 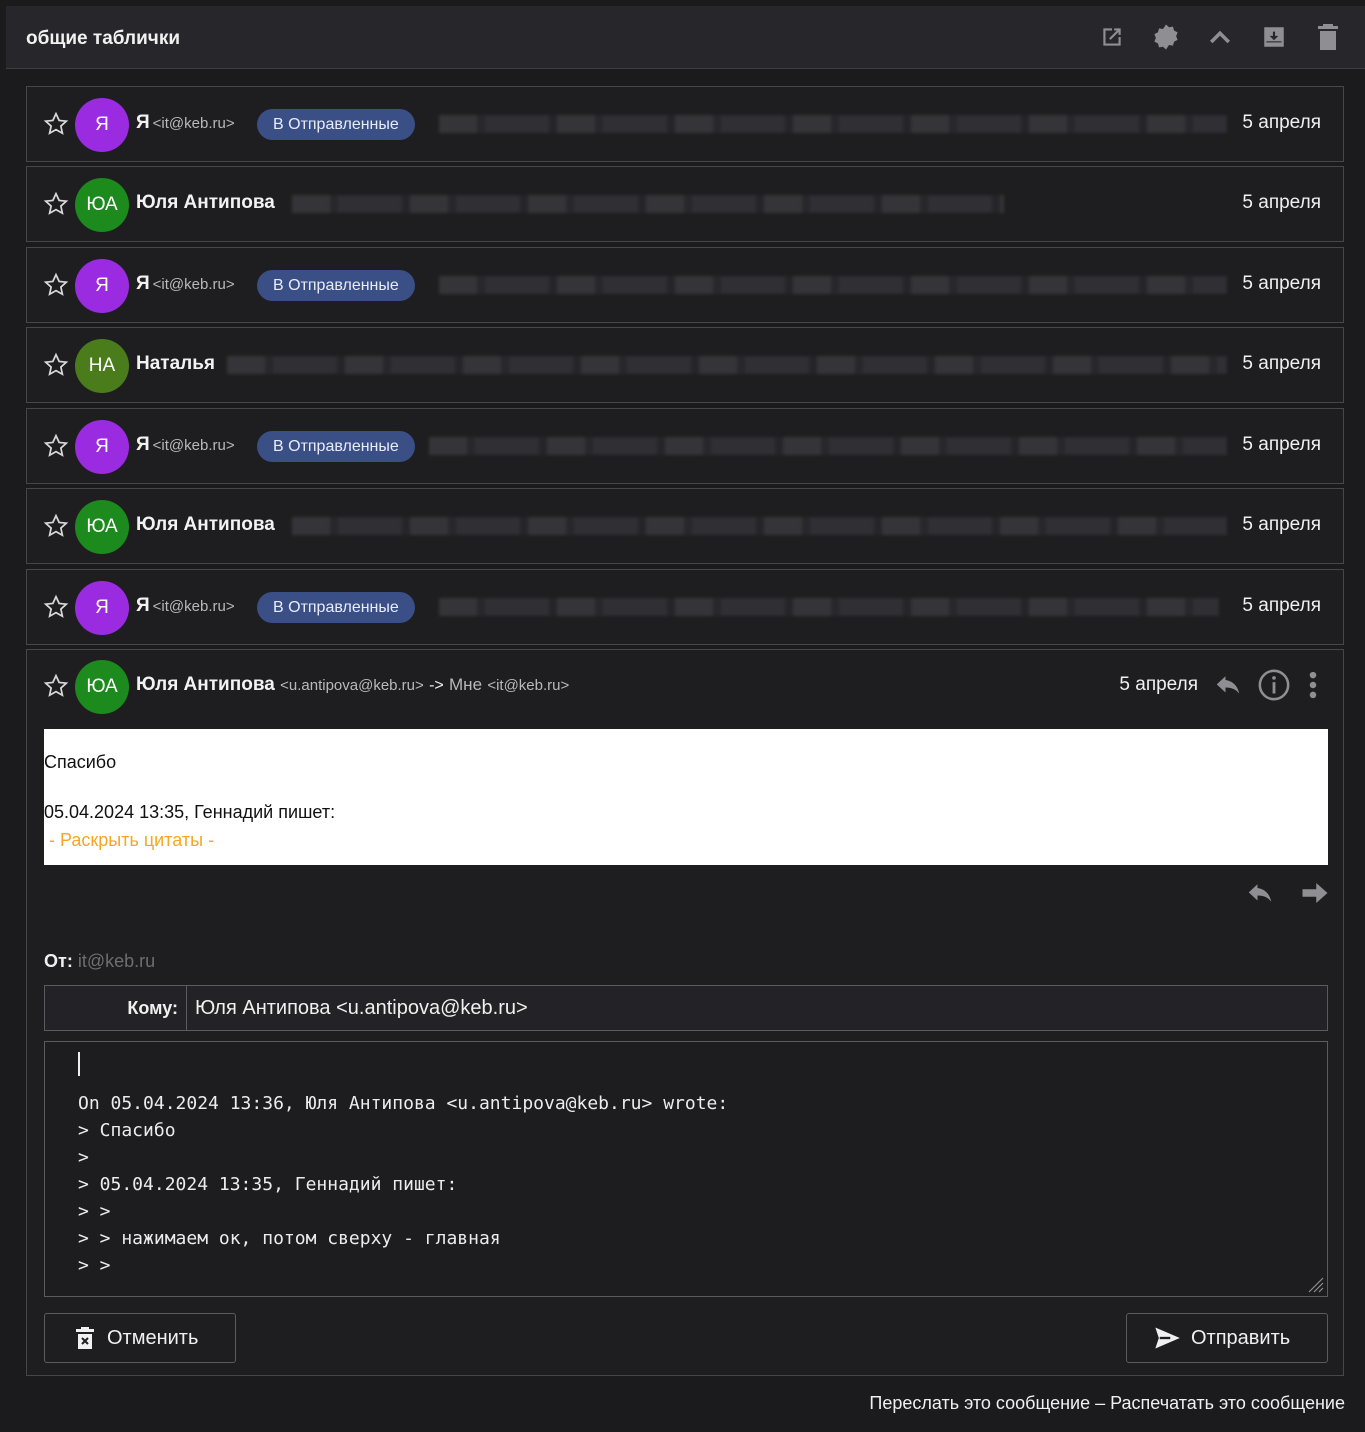 I want to click on print-message-link: Распечатать это сообщение, so click(x=1227, y=1403).